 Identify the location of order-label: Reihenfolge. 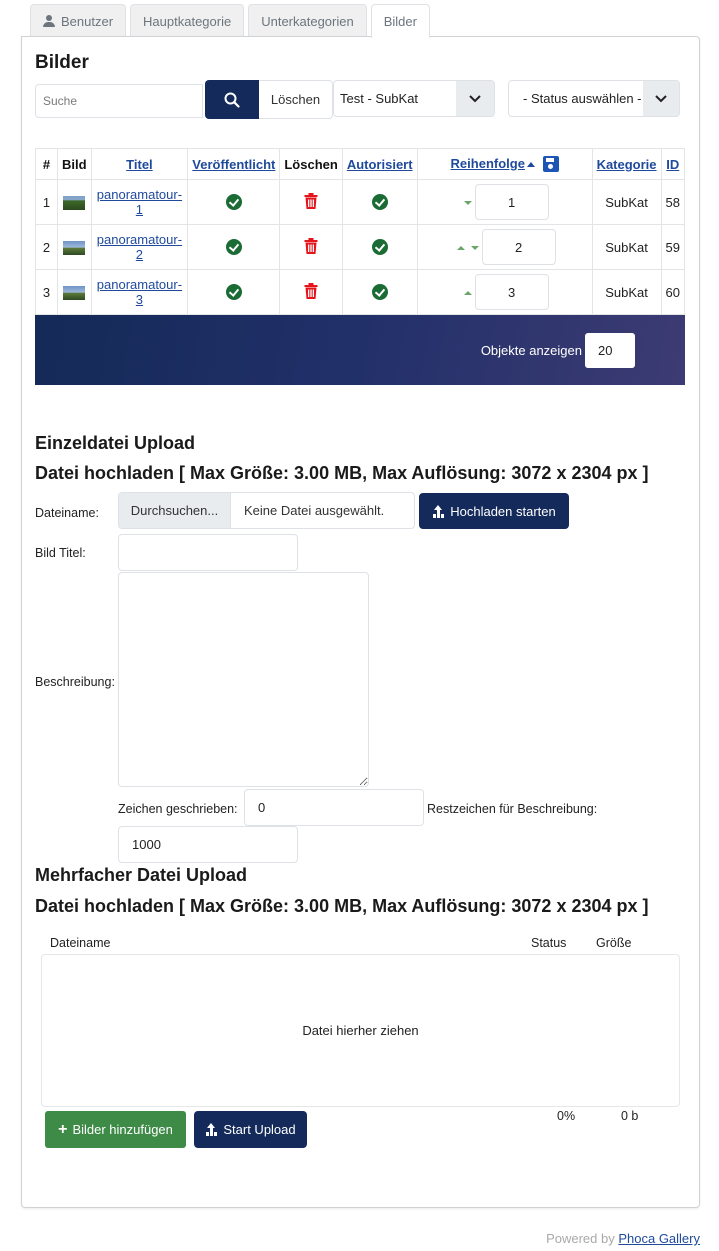
(487, 163).